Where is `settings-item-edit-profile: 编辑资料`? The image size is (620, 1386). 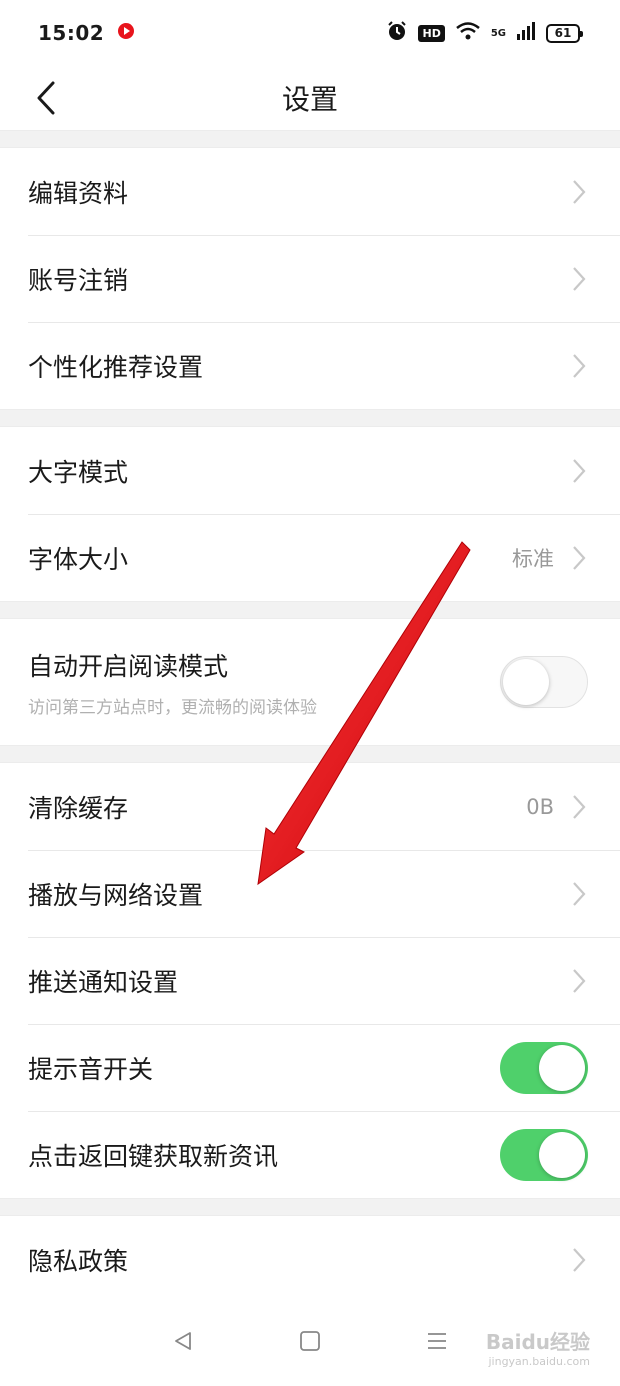
settings-item-edit-profile: 编辑资料 is located at coordinates (310, 191).